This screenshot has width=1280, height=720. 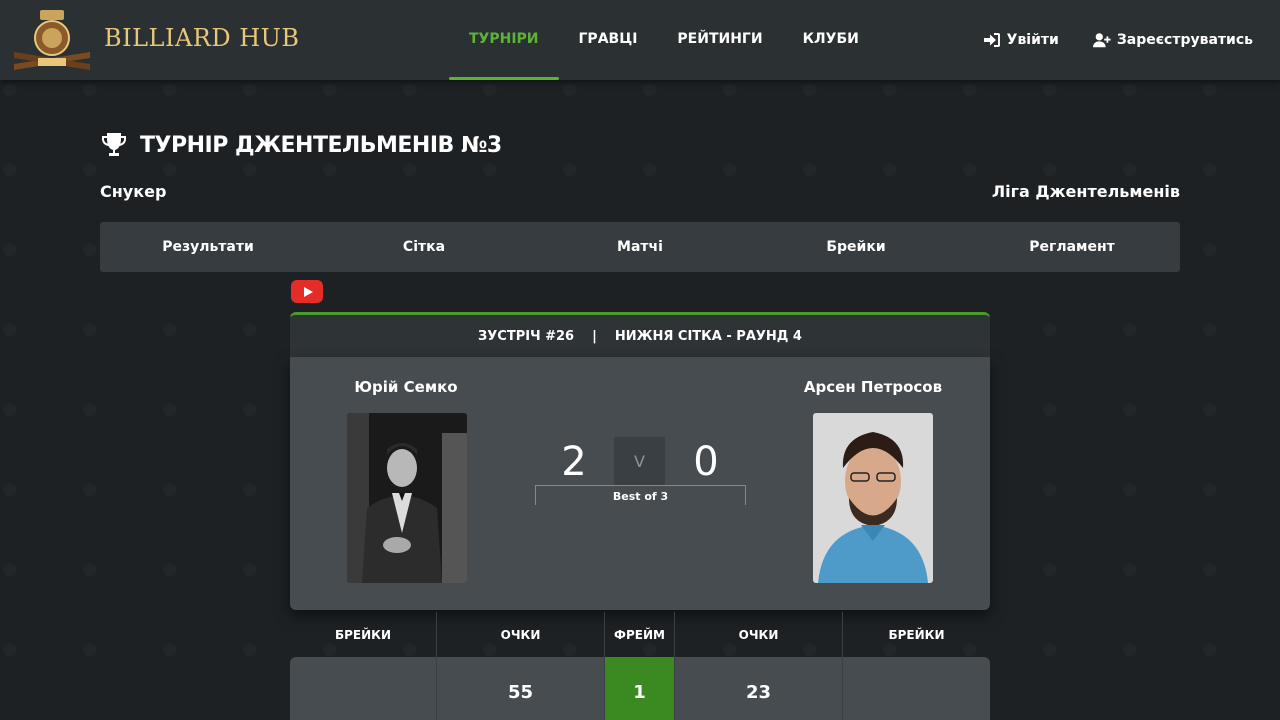 I want to click on youtube-icon, so click(x=307, y=291).